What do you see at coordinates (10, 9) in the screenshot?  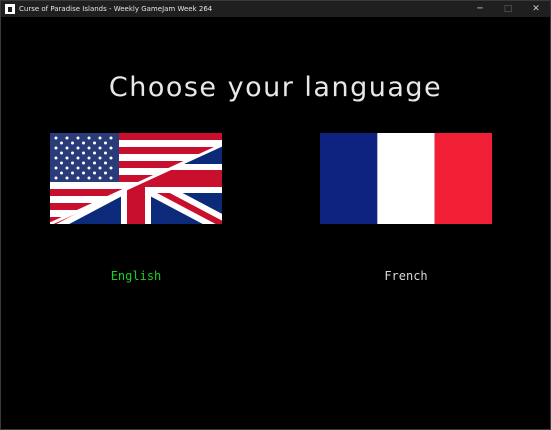 I see `app-icon` at bounding box center [10, 9].